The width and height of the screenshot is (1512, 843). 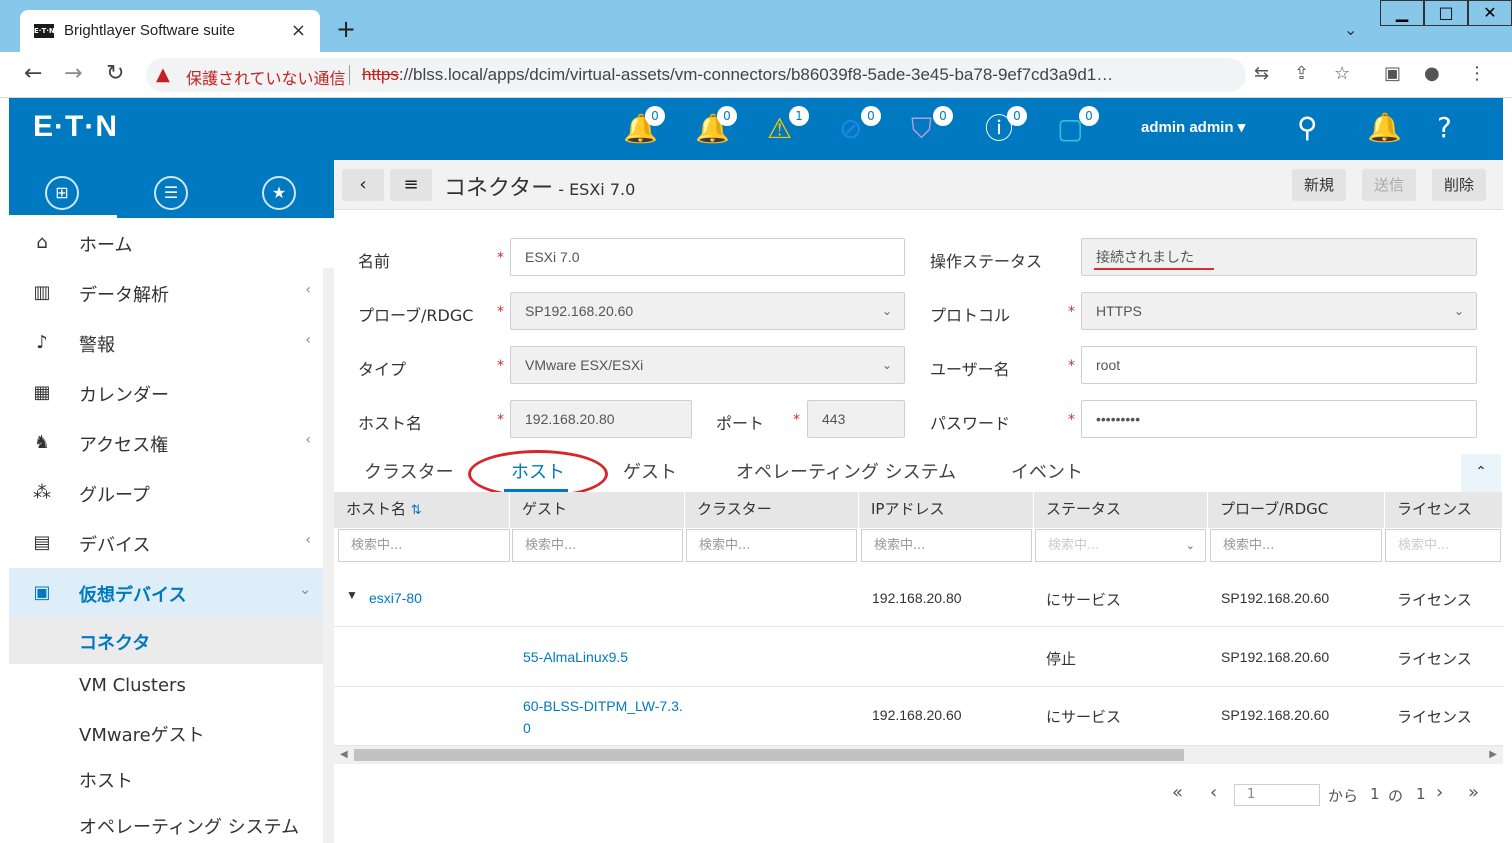 I want to click on delete-button: 削除, so click(x=1459, y=185).